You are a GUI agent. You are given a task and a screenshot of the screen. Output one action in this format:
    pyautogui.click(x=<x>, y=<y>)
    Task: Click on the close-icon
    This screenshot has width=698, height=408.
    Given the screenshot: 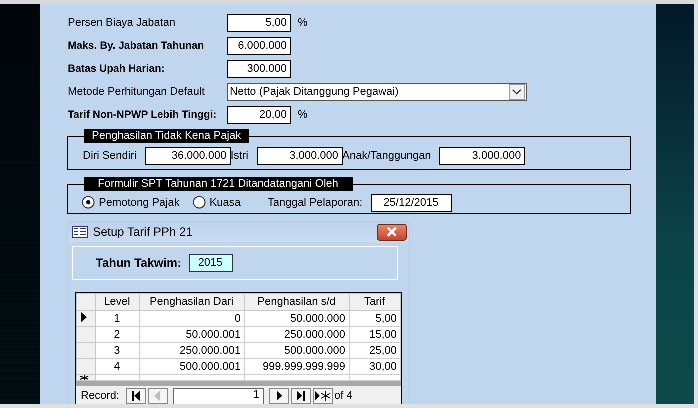 What is the action you would take?
    pyautogui.click(x=392, y=232)
    